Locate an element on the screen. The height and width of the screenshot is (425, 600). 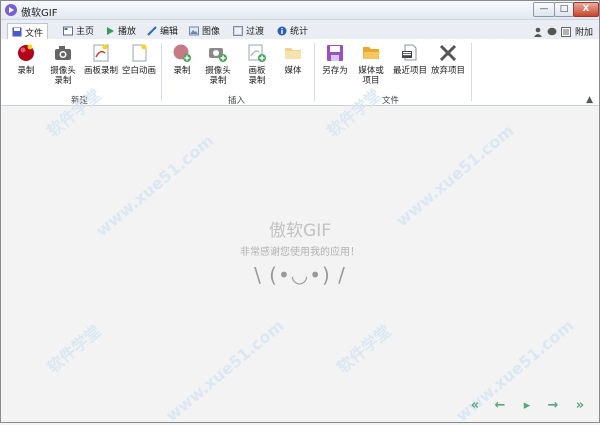
tab-transition: 过渡 is located at coordinates (248, 30).